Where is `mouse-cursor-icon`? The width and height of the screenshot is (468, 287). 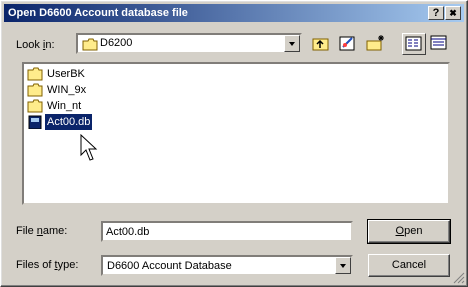
mouse-cursor-icon is located at coordinates (89, 147).